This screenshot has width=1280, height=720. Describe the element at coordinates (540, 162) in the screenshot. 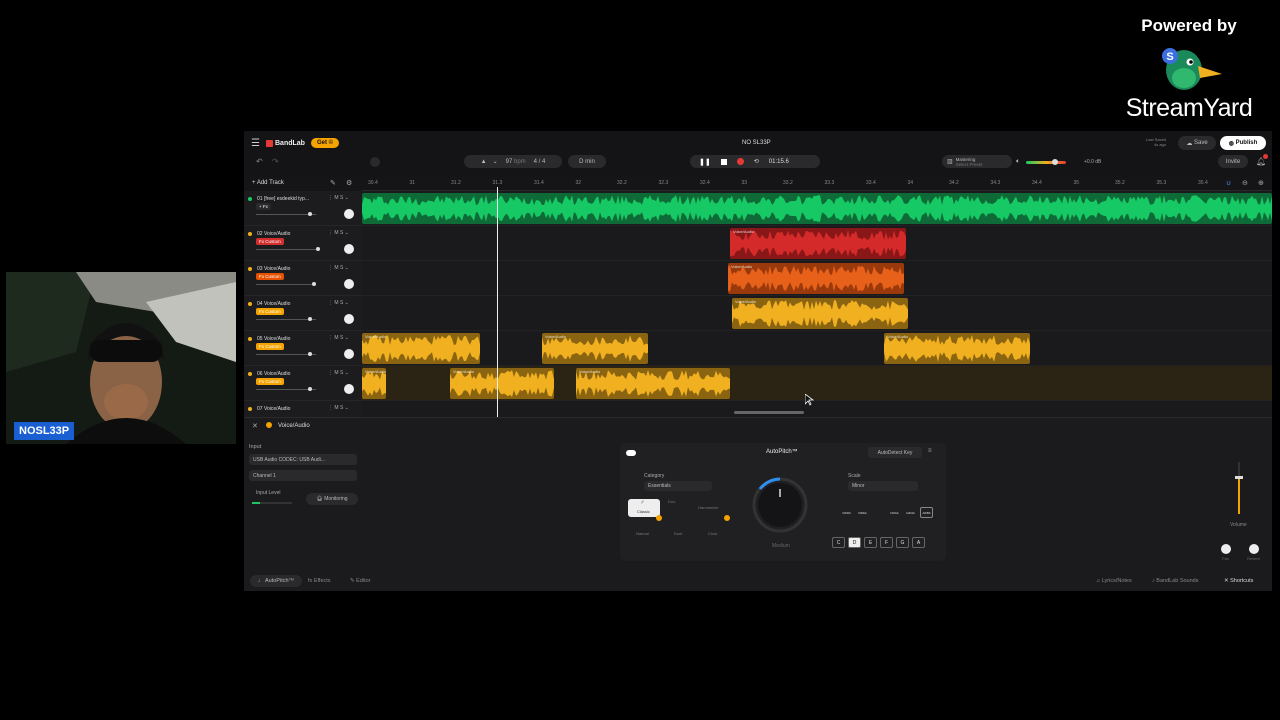

I see `time-signature: 4 / 4` at that location.